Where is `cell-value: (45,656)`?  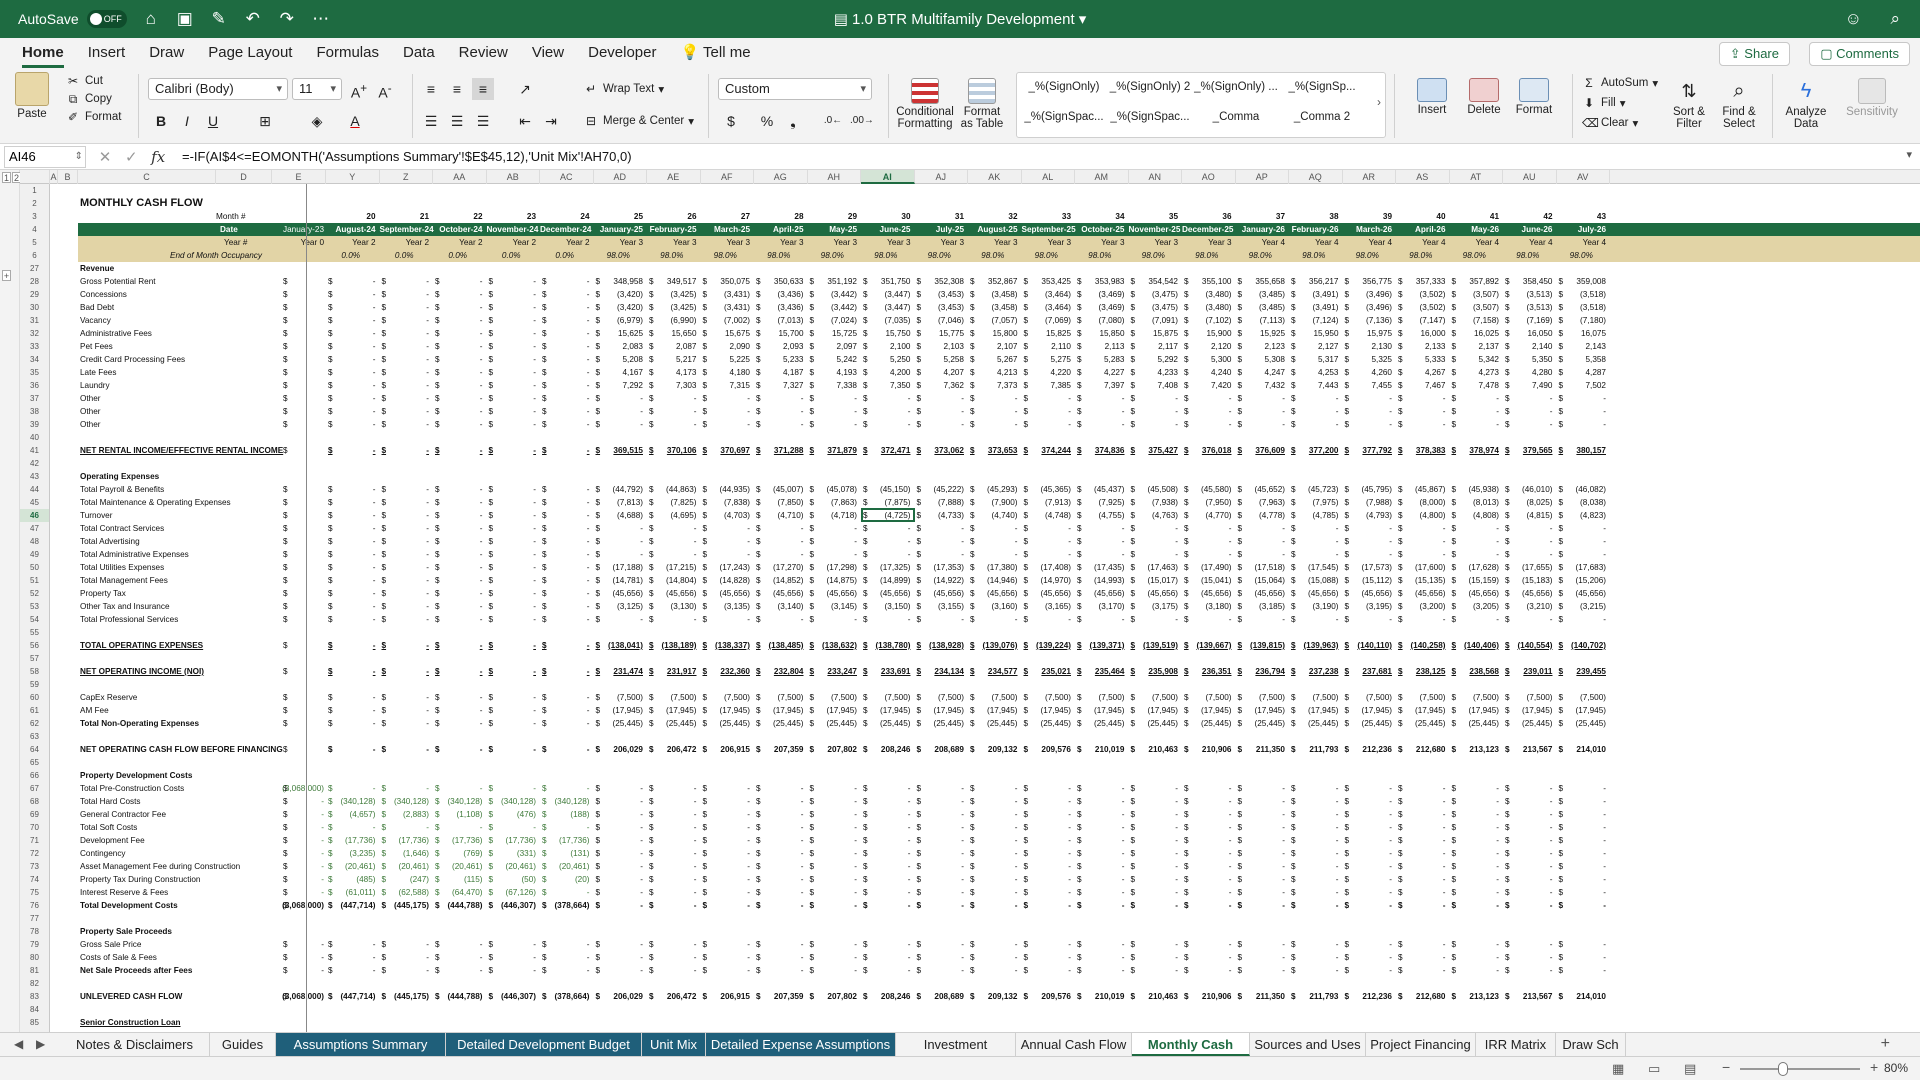 cell-value: (45,656) is located at coordinates (1047, 593).